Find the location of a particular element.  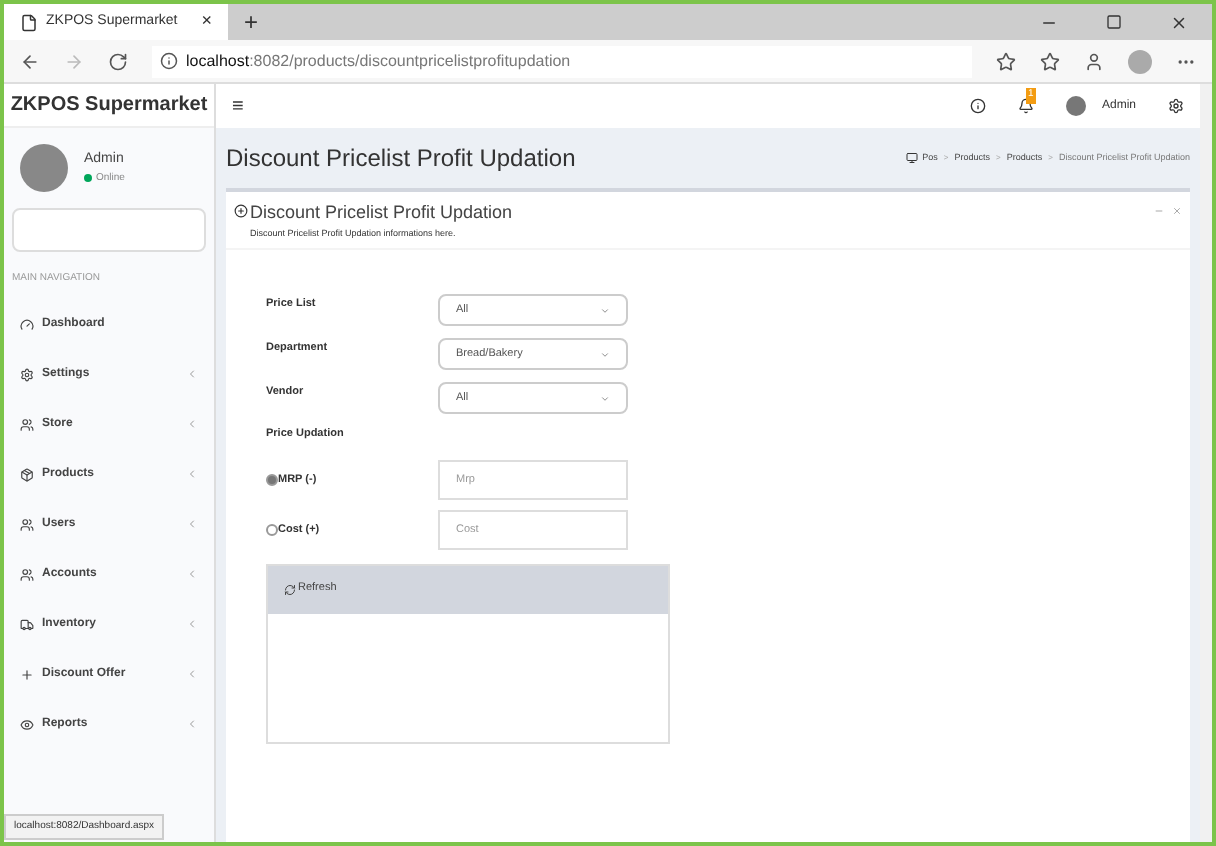

page-title: Discount Pricelist Profit Updation is located at coordinates (402, 159).